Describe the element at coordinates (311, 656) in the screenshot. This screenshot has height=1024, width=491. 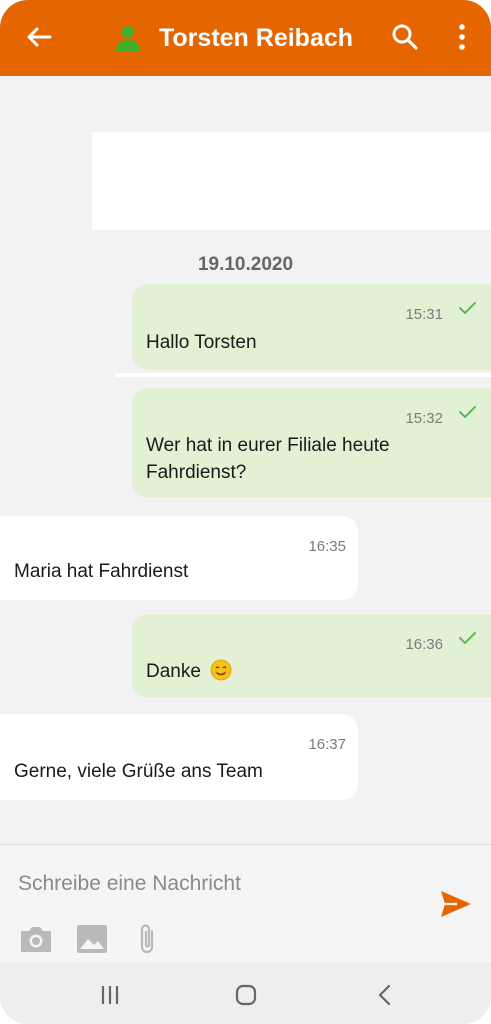
I see `message-outgoing: 16:36 Danke` at that location.